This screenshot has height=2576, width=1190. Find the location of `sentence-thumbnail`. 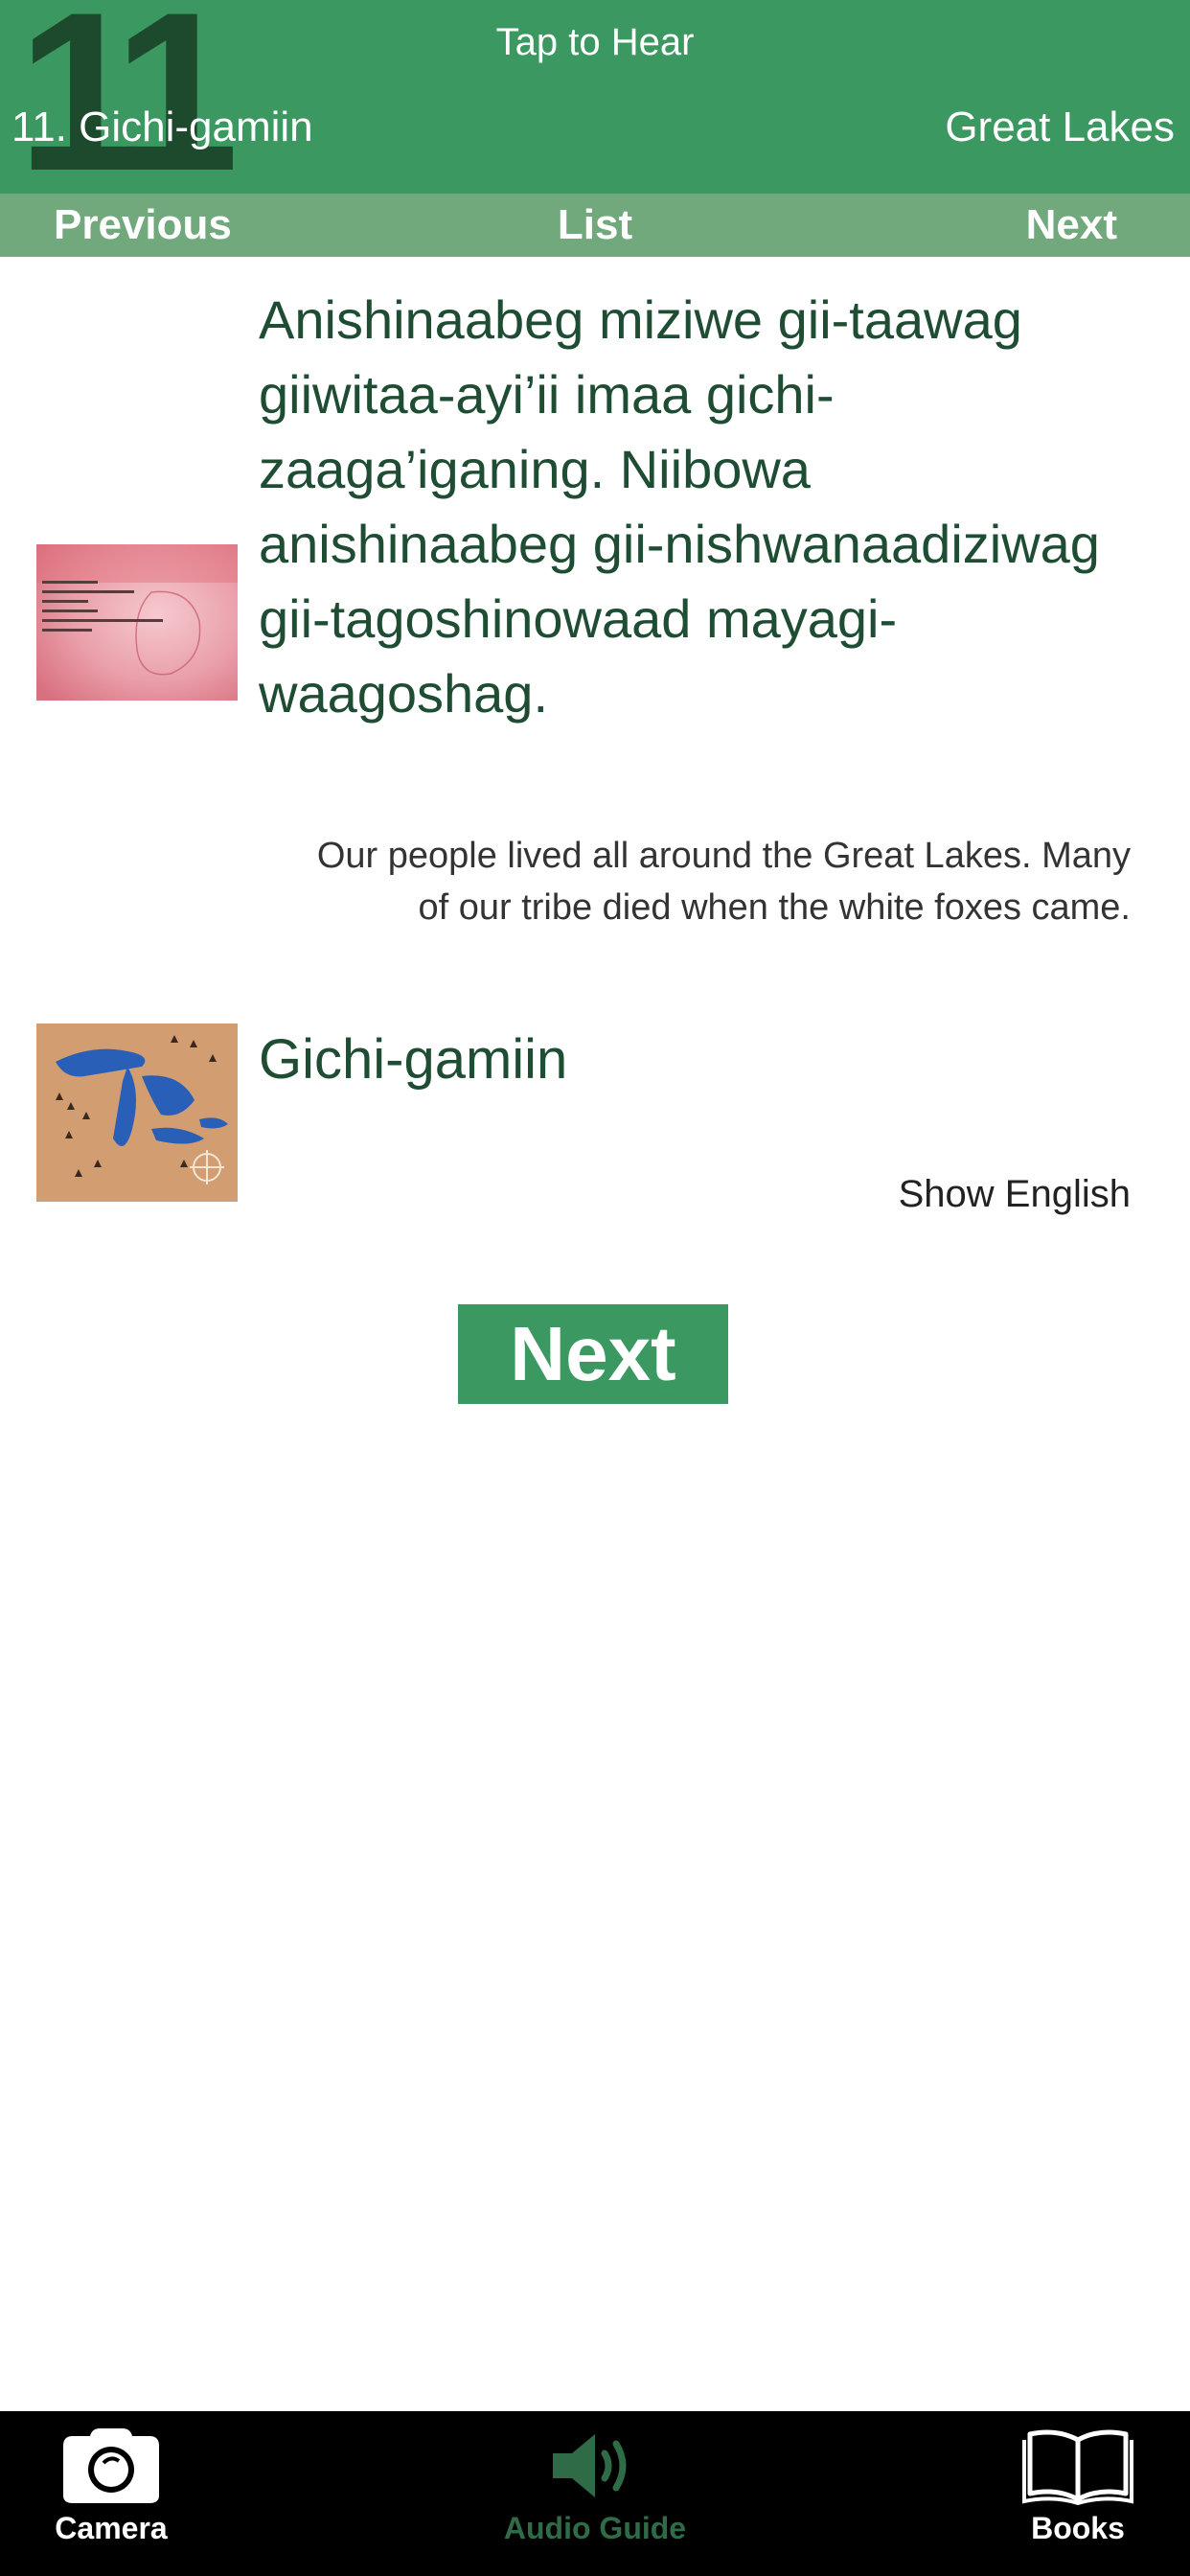

sentence-thumbnail is located at coordinates (137, 622).